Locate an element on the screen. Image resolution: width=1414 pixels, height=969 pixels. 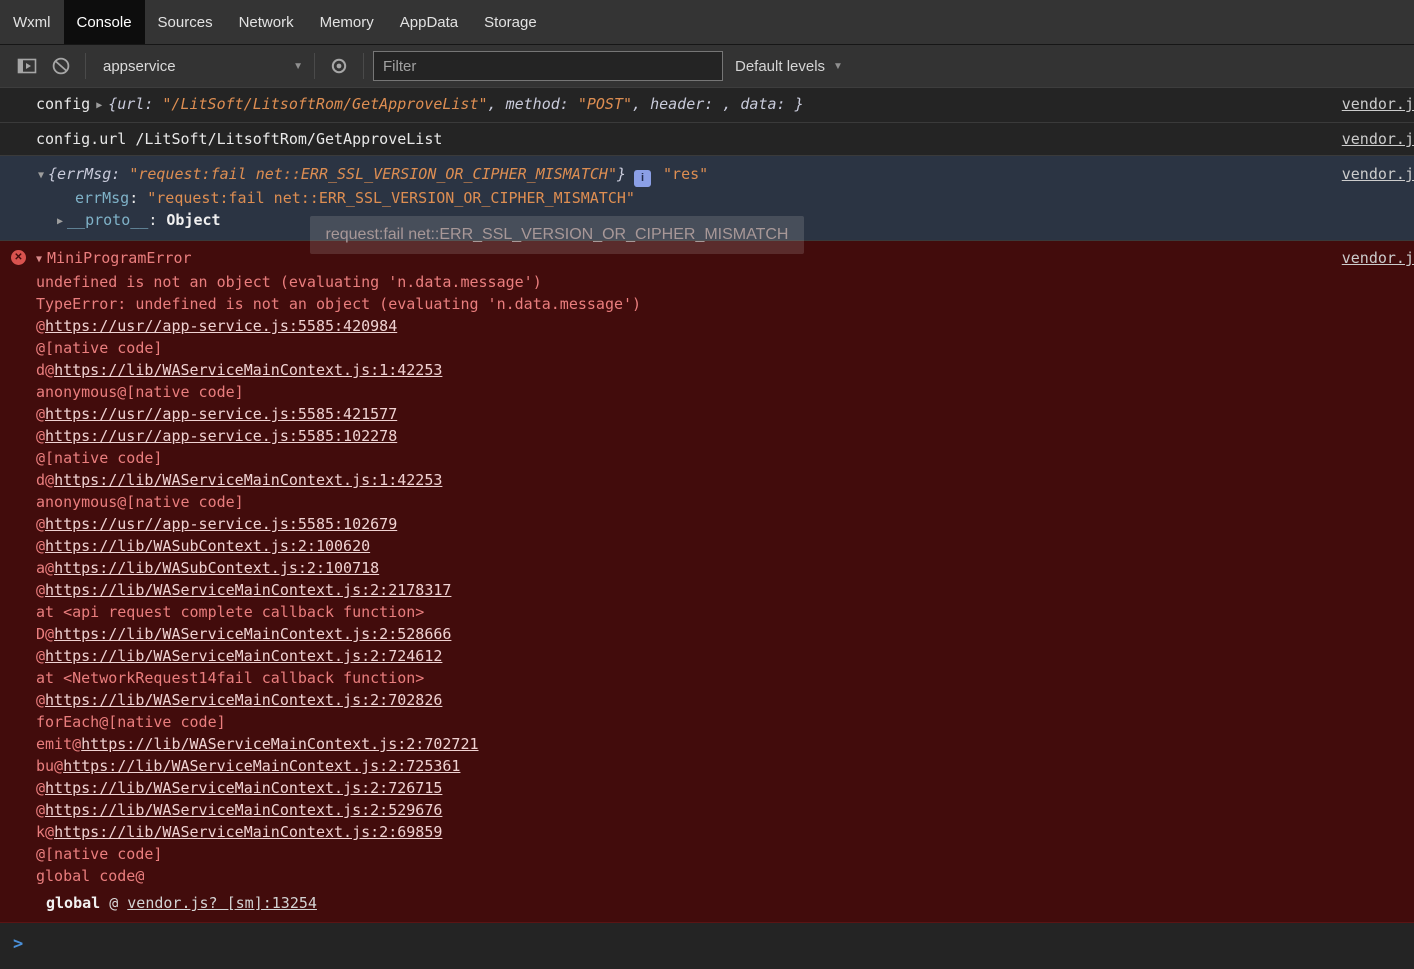
error-title-line: ▼ MiniProgramError is located at coordinates (683, 259).